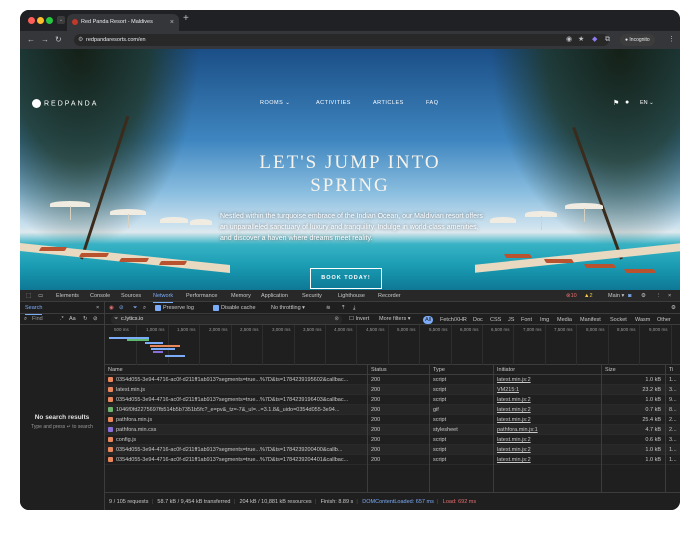 The image size is (700, 534). Describe the element at coordinates (336, 319) in the screenshot. I see `clear-filter-icon: ⊗` at that location.